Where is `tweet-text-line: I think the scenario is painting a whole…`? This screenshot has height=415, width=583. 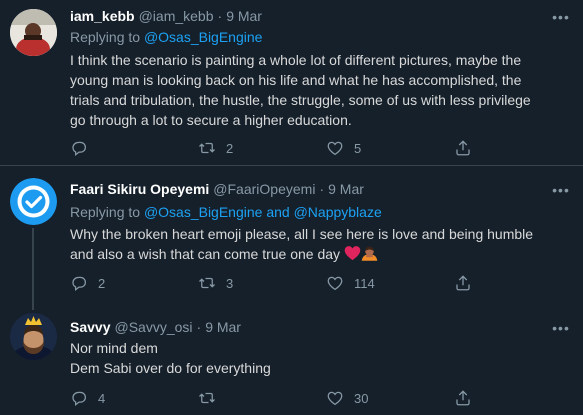
tweet-text-line: I think the scenario is painting a whole… is located at coordinates (296, 60).